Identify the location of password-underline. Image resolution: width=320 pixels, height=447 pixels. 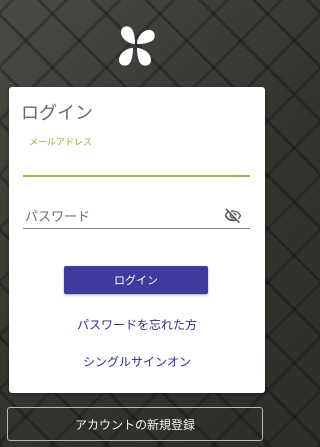
(136, 228).